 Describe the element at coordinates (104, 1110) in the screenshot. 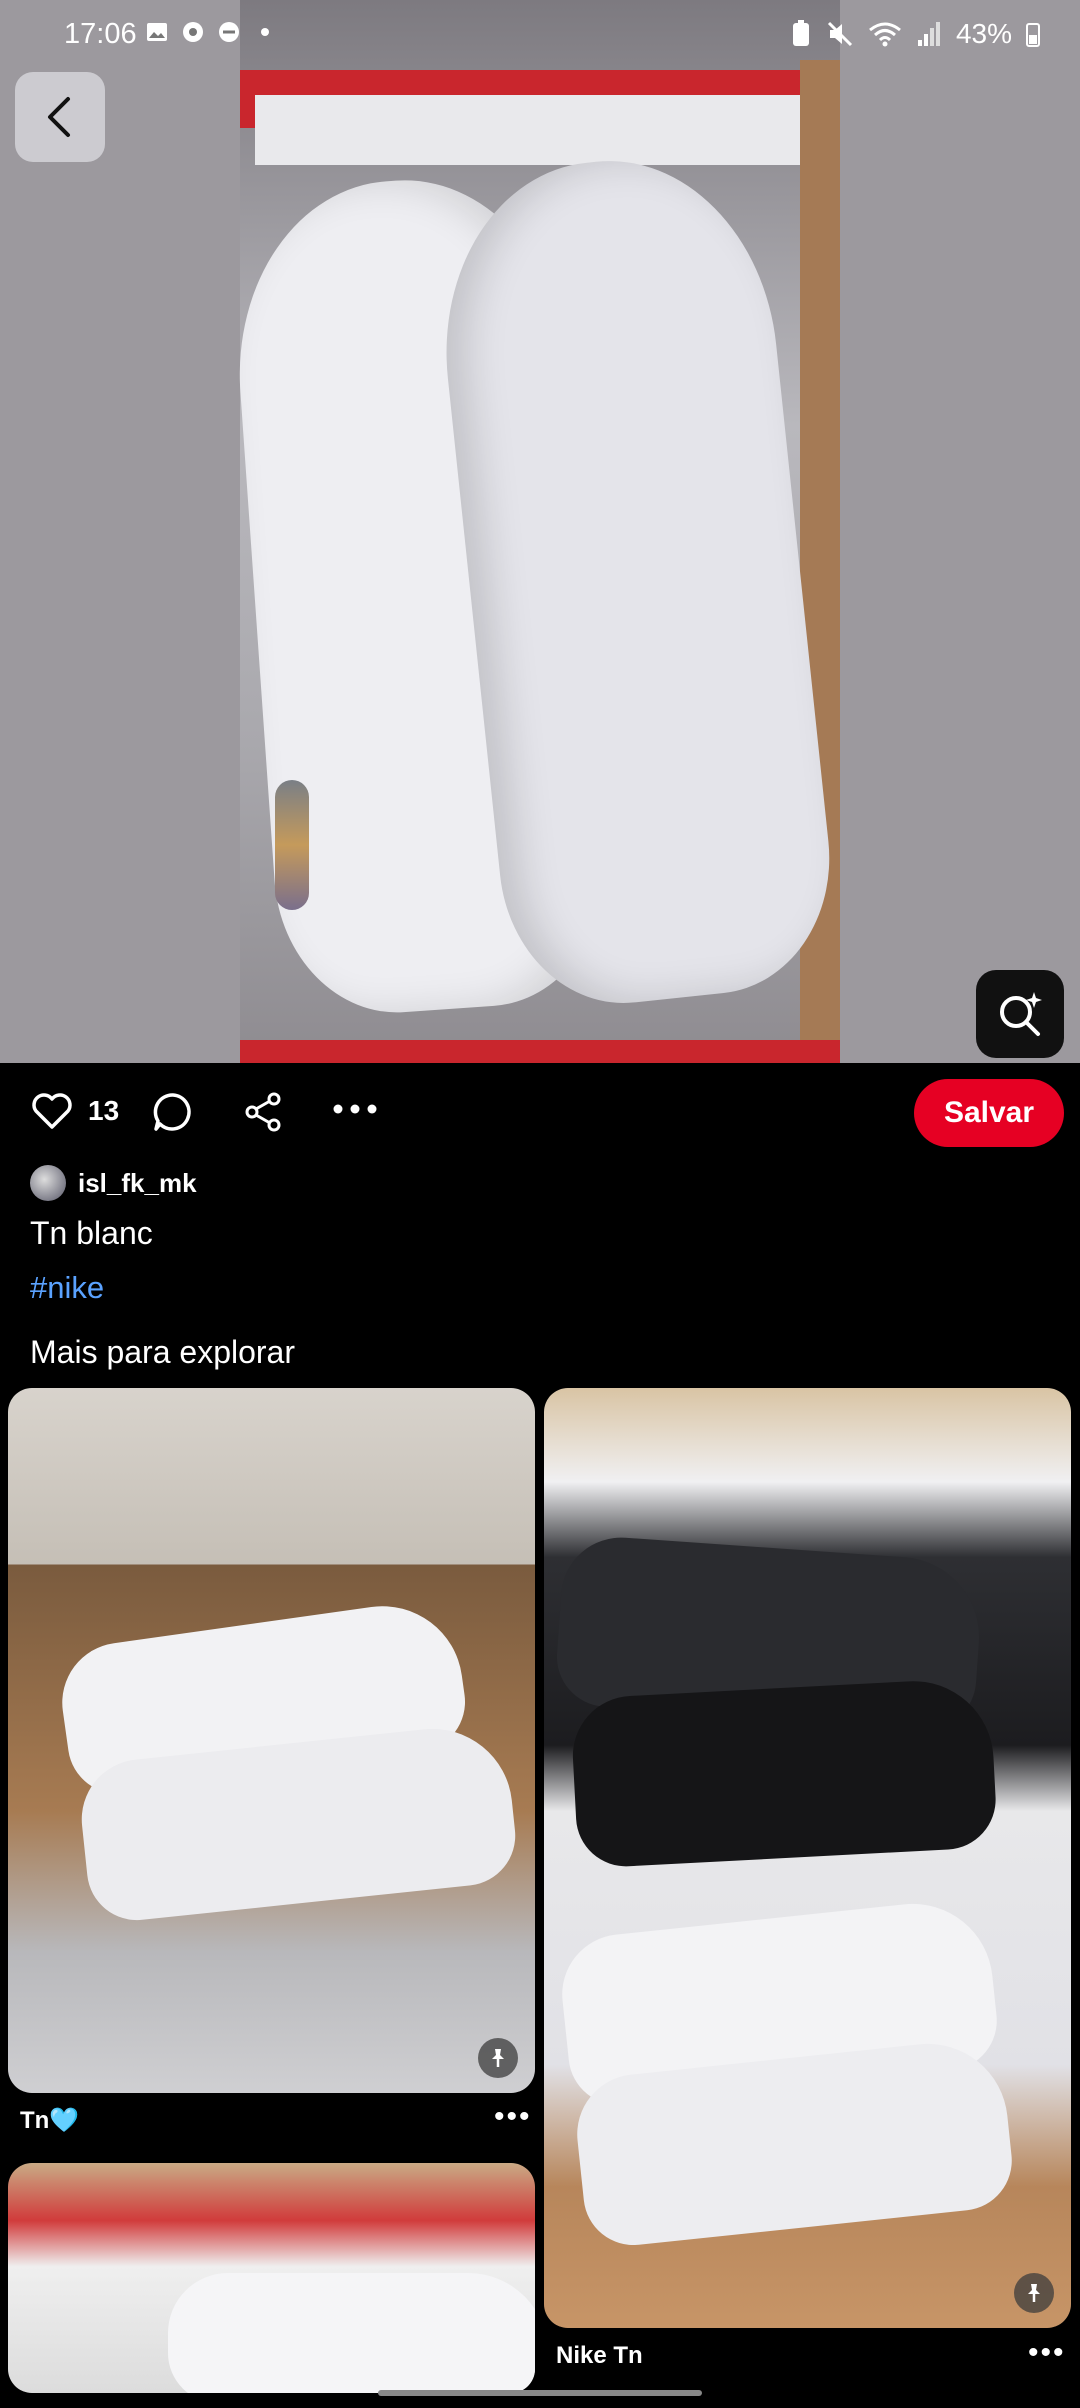

I see `like-count: 13` at that location.